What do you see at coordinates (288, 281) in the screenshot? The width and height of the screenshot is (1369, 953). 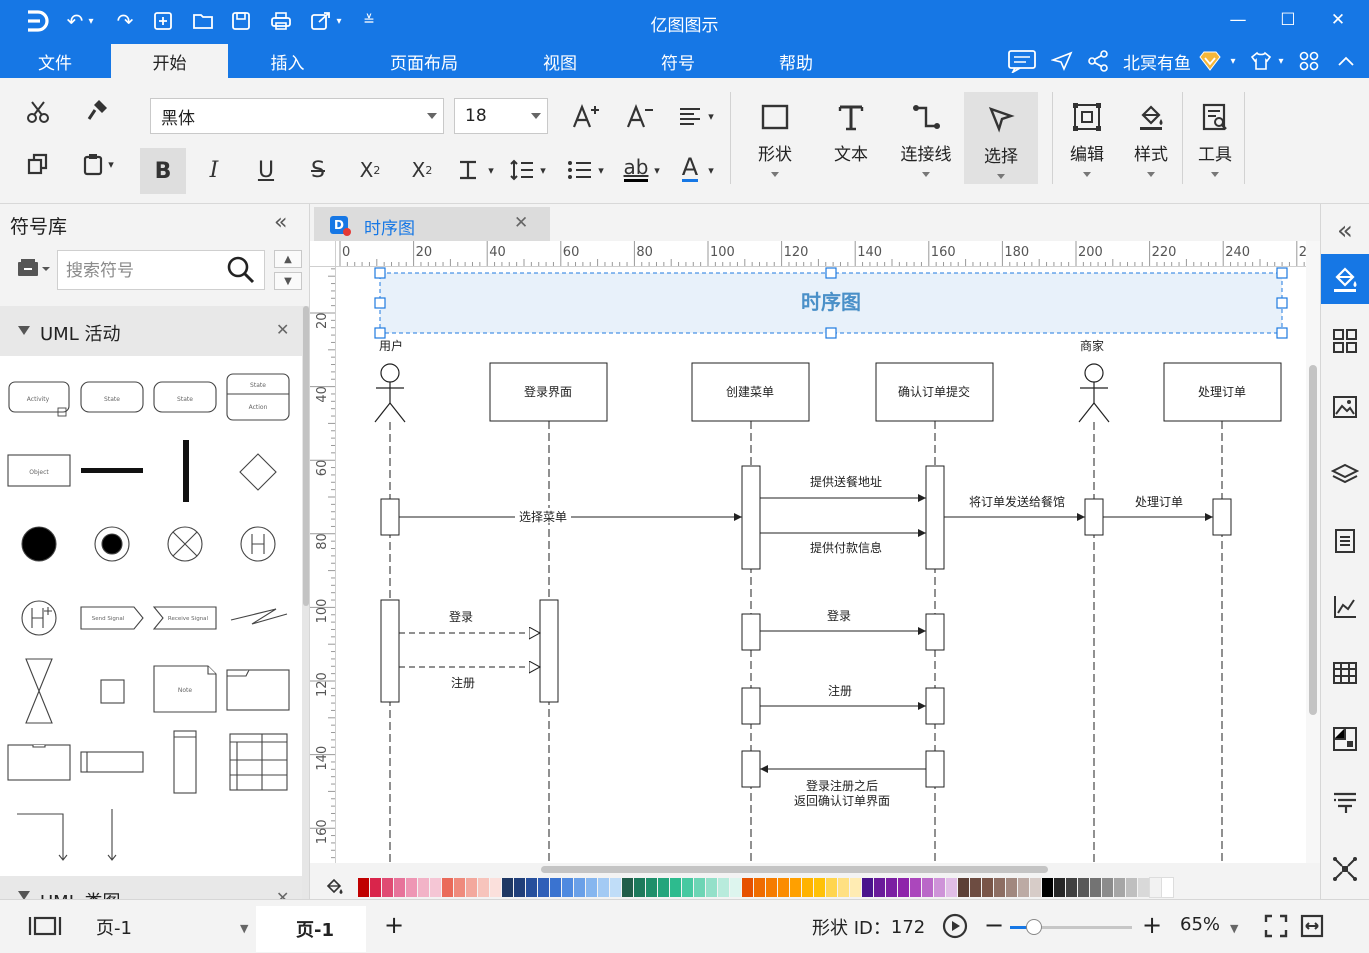 I see `scroll-down-icon: ▼` at bounding box center [288, 281].